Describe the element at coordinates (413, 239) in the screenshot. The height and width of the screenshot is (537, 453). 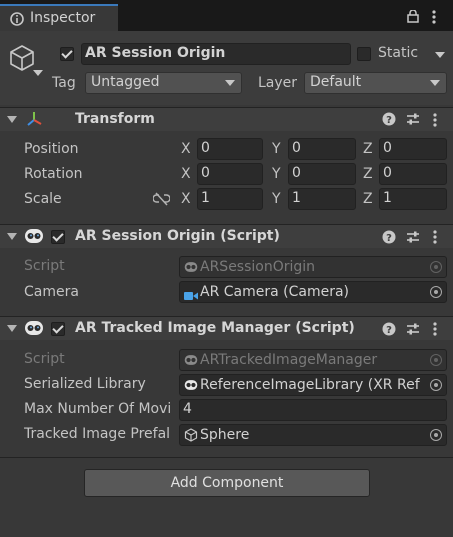
I see `session-origin-preset-icon` at that location.